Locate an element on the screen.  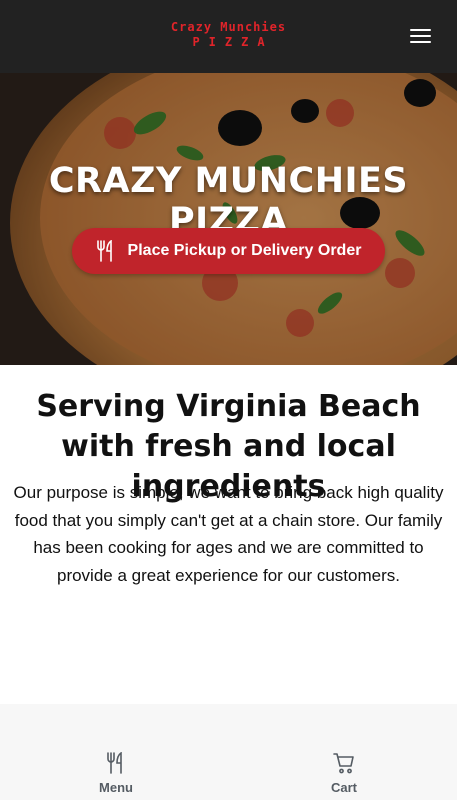
top-header: Crazy Munchies PIZZA is located at coordinates (228, 36).